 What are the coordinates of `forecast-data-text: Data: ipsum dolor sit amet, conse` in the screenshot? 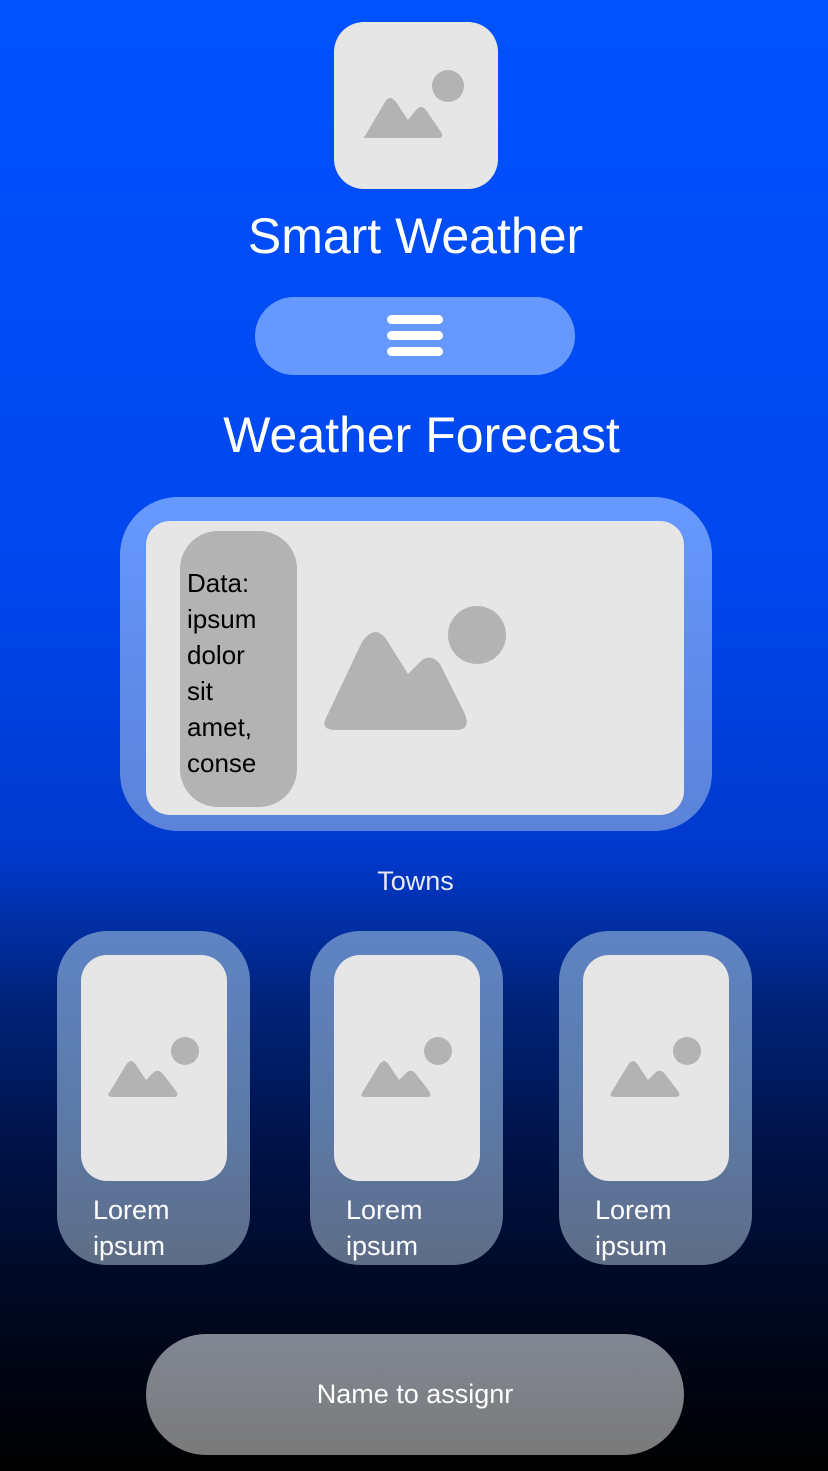 It's located at (238, 669).